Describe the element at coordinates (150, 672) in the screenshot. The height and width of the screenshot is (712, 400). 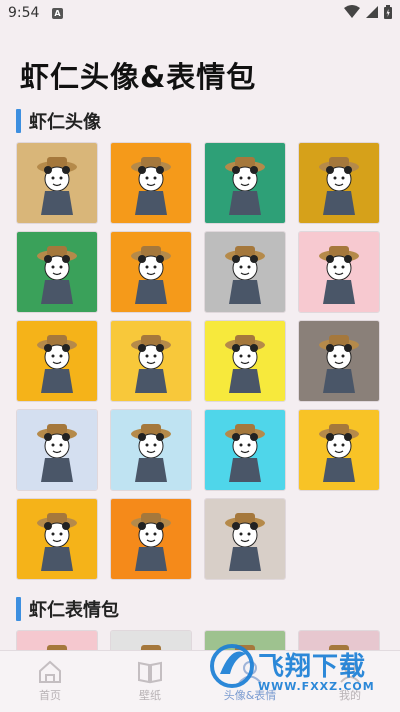
I see `book-icon` at that location.